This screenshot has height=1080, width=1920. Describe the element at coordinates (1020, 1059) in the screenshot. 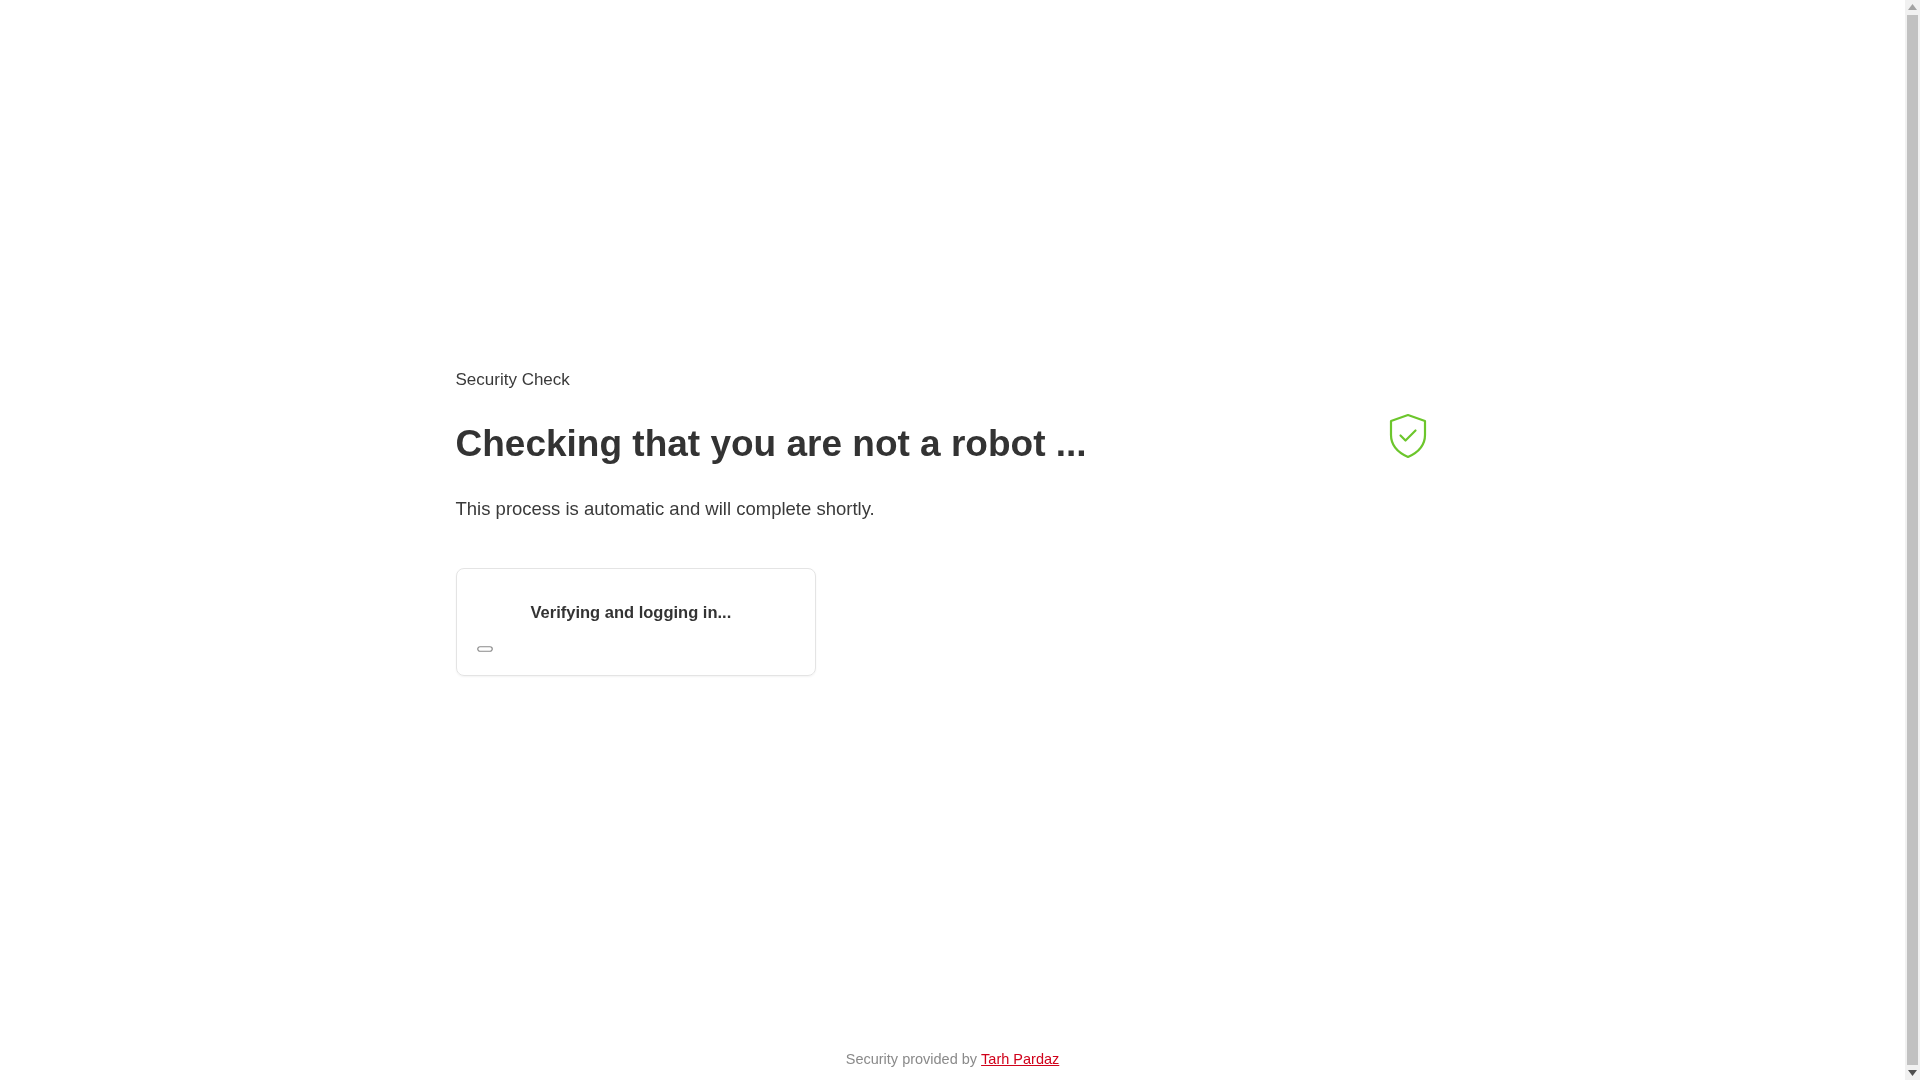

I see `provider-link: Tarh Pardaz` at that location.